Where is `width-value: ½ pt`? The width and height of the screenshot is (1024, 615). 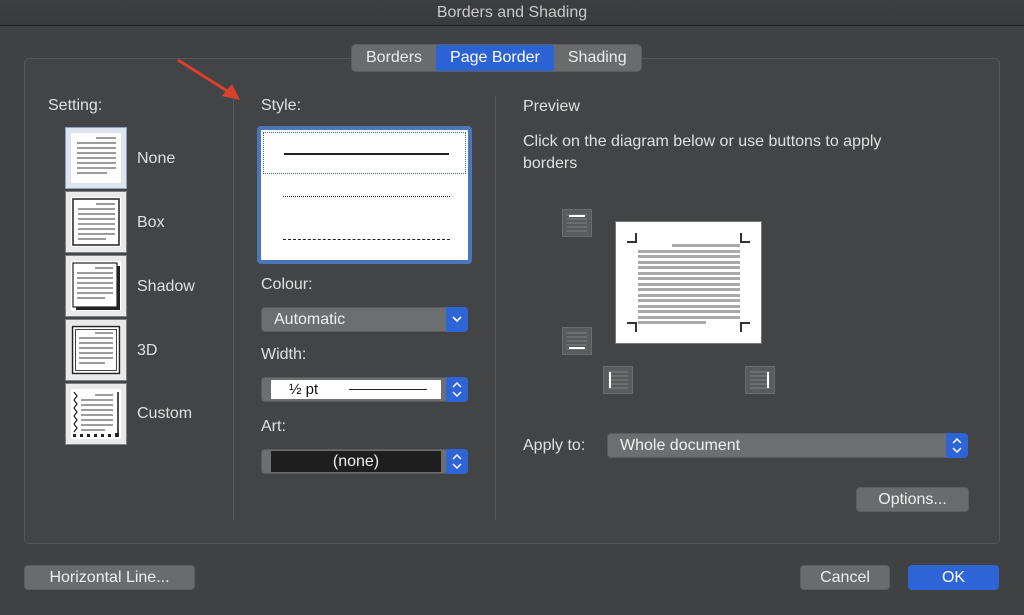
width-value: ½ pt is located at coordinates (304, 389).